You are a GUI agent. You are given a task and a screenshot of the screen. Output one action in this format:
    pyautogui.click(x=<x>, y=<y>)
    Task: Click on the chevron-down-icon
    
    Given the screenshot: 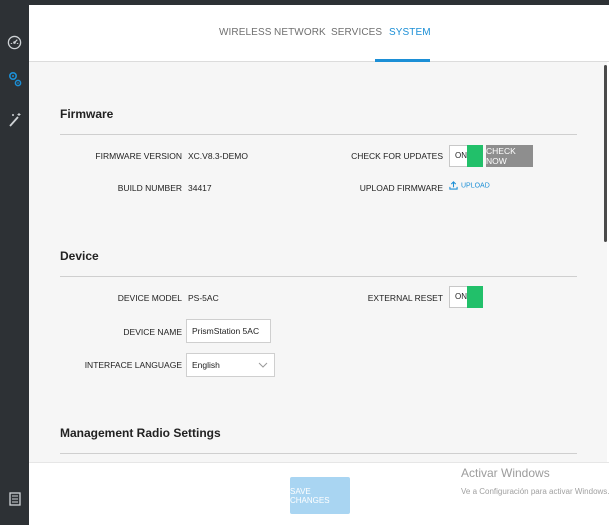 What is the action you would take?
    pyautogui.click(x=263, y=365)
    